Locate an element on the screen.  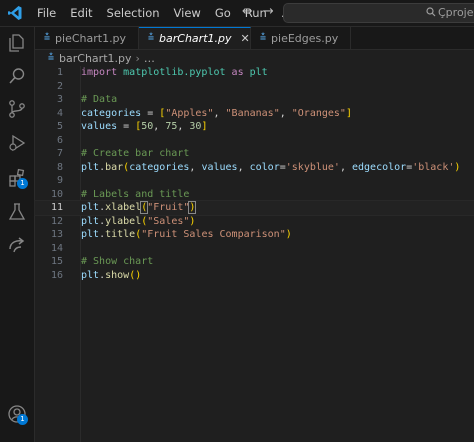
line-number: 5 is located at coordinates (59, 126).